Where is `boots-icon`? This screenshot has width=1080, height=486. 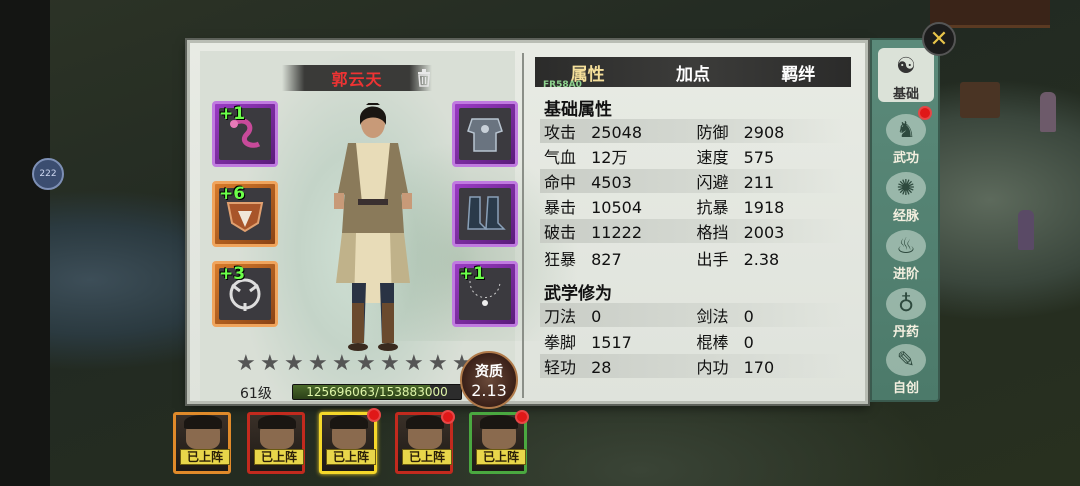
boots-icon is located at coordinates (486, 213).